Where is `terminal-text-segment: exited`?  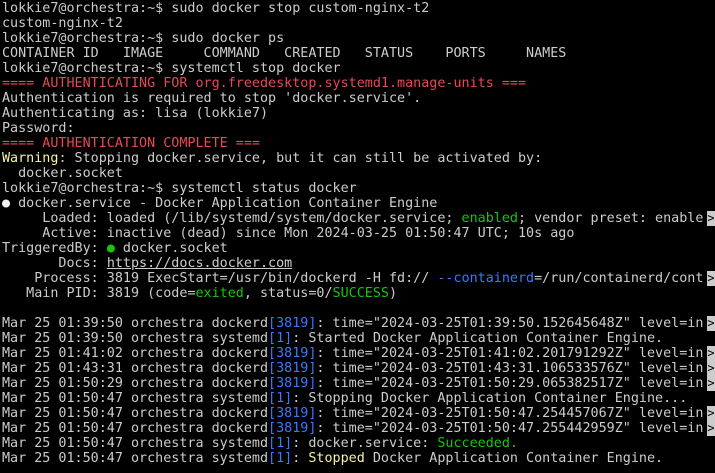 terminal-text-segment: exited is located at coordinates (219, 293).